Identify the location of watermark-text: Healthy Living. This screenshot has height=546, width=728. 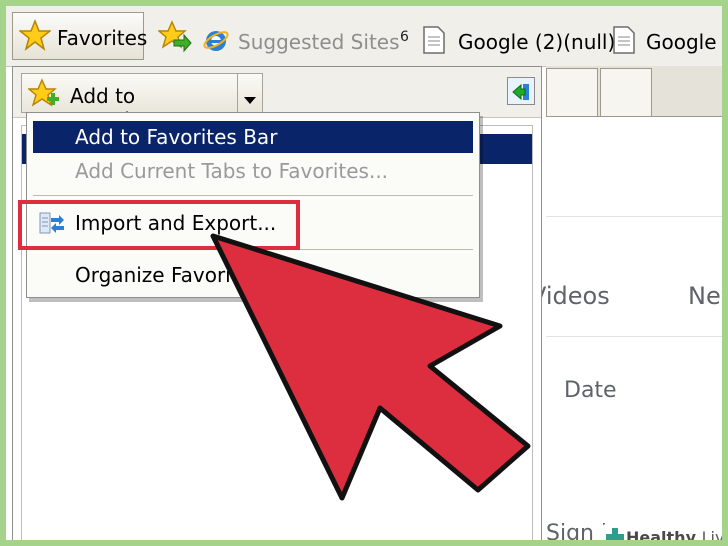
(675, 537).